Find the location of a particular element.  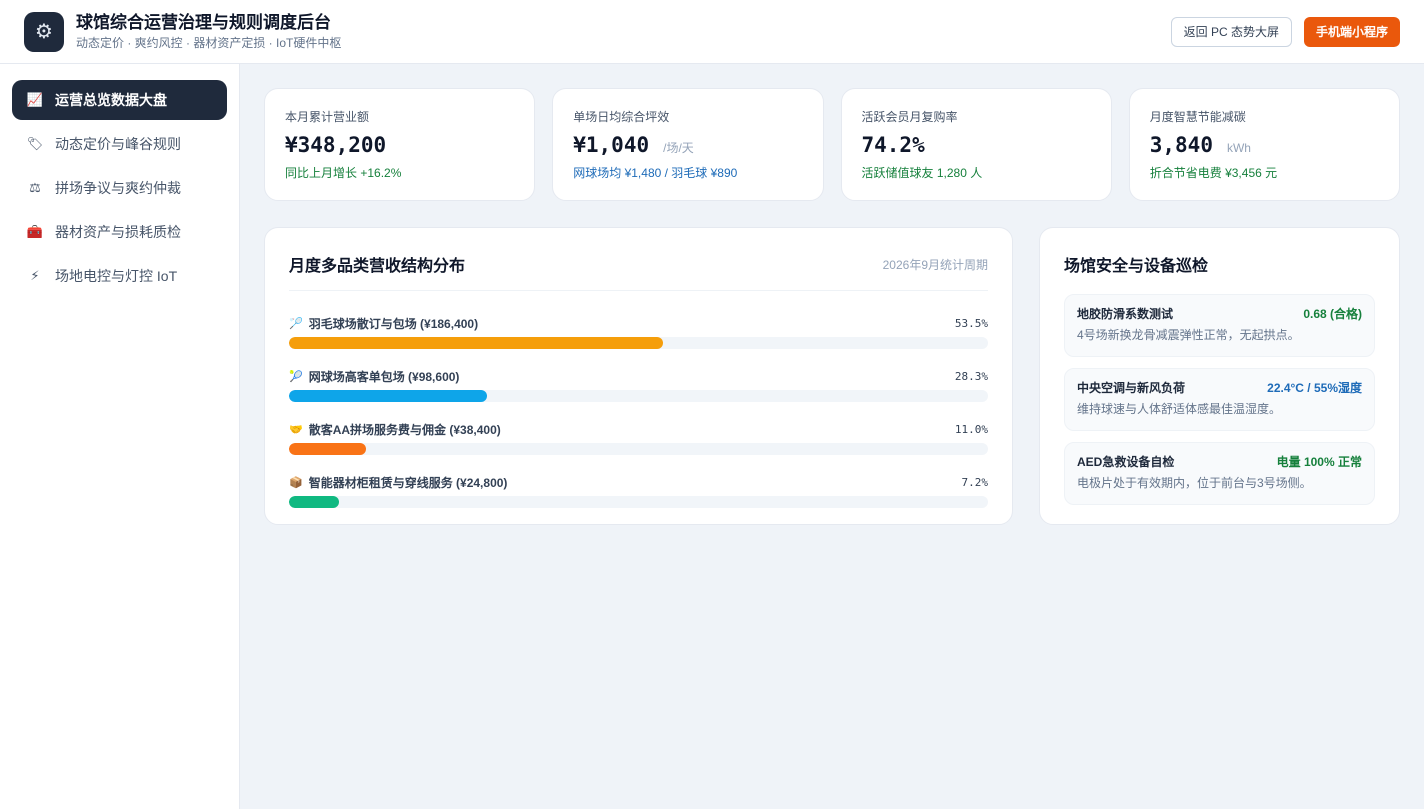

stat-card-repurchase: 活跃会员月复购率 74.2% 活跃储值球友 1,280 人 is located at coordinates (976, 144).